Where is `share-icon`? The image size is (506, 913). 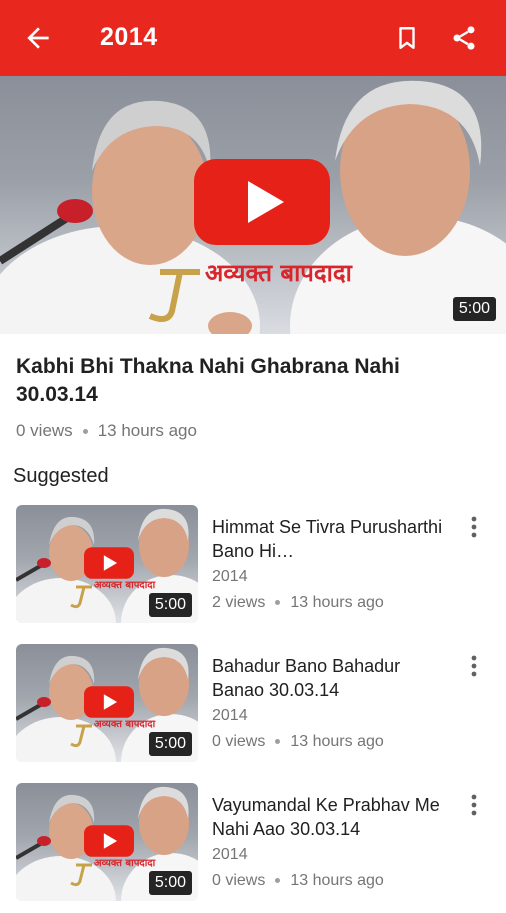
share-icon is located at coordinates (464, 38).